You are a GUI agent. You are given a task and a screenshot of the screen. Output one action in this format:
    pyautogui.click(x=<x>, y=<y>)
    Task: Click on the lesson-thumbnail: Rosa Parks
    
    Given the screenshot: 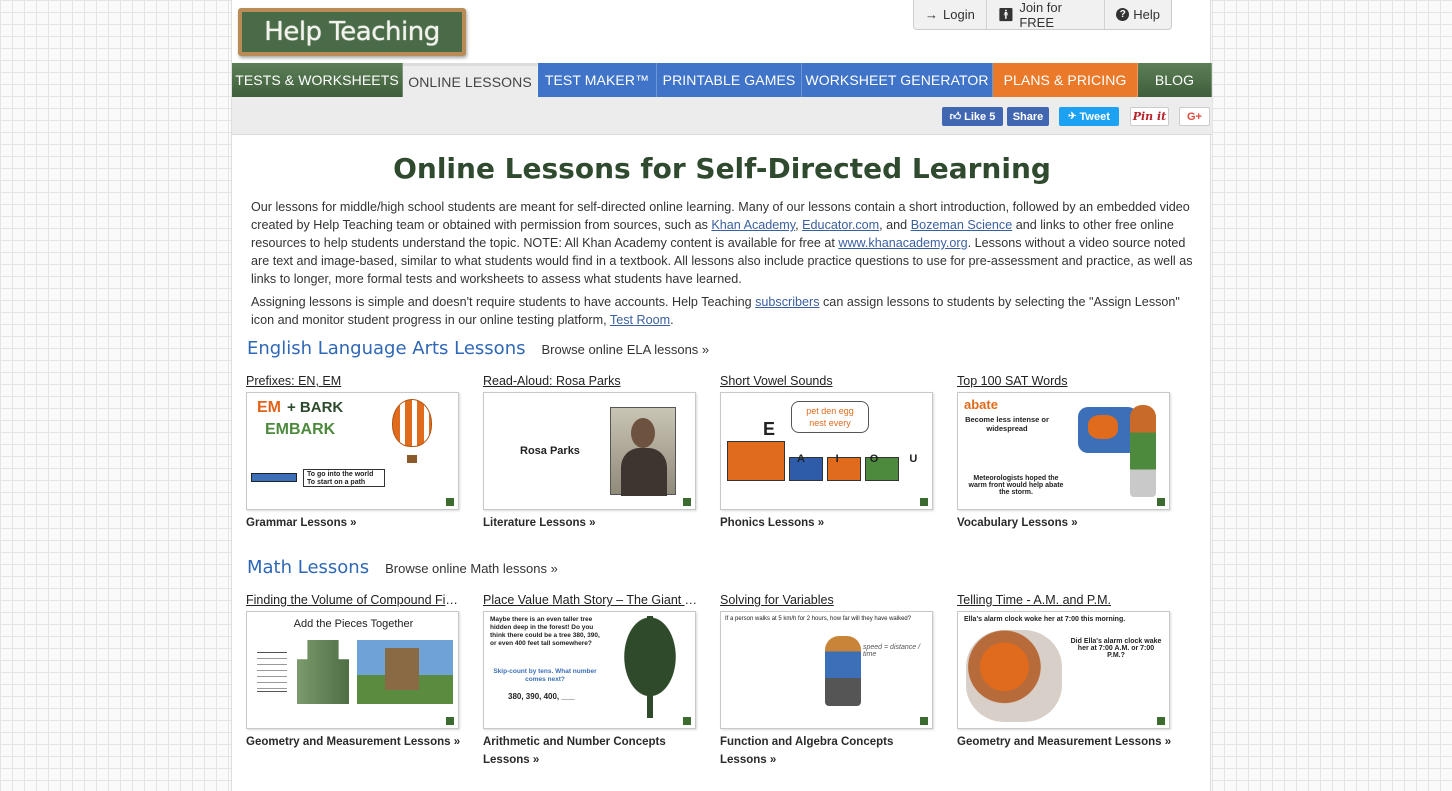 What is the action you would take?
    pyautogui.click(x=589, y=451)
    